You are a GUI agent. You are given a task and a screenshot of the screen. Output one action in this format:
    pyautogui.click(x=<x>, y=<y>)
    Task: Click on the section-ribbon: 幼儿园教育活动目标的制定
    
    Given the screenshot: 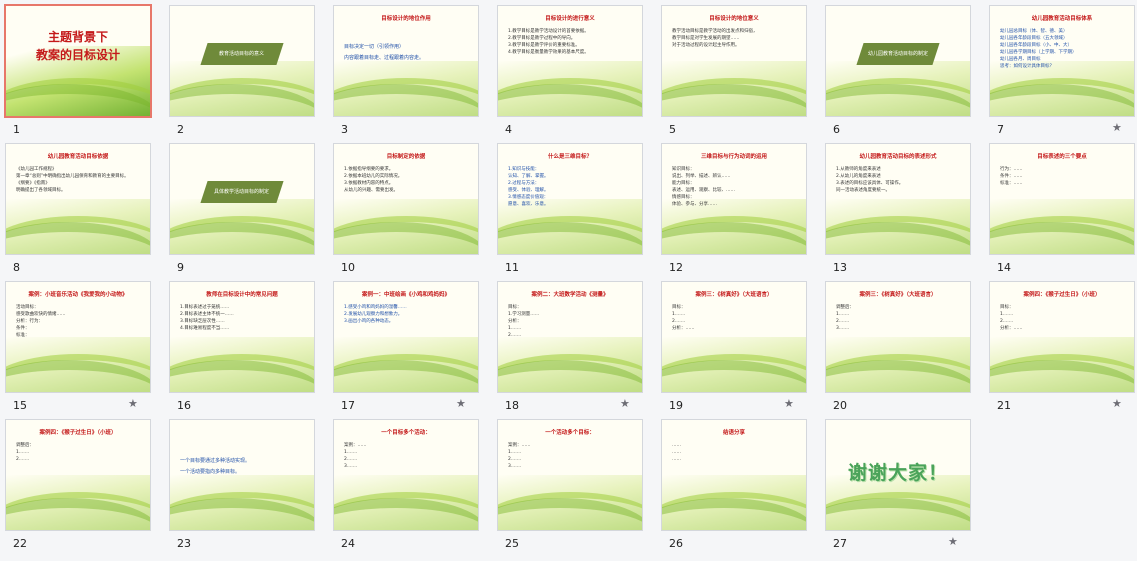 What is the action you would take?
    pyautogui.click(x=898, y=54)
    